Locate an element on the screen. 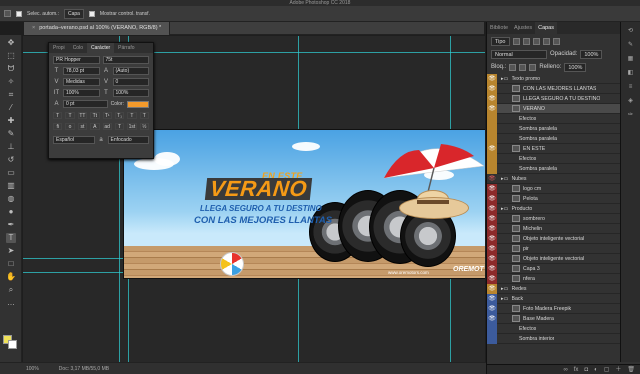  discretionary-ligatures-button: st is located at coordinates (82, 126).